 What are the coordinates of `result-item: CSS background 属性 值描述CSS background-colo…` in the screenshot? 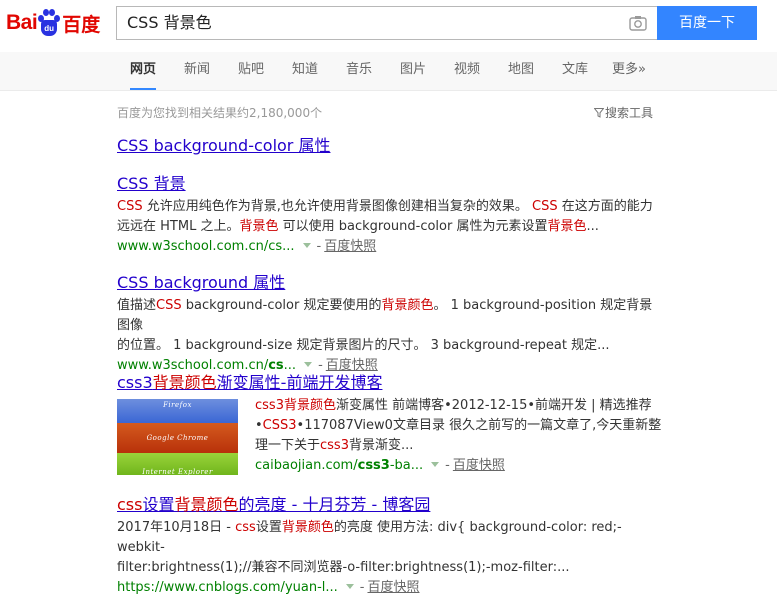 It's located at (389, 324).